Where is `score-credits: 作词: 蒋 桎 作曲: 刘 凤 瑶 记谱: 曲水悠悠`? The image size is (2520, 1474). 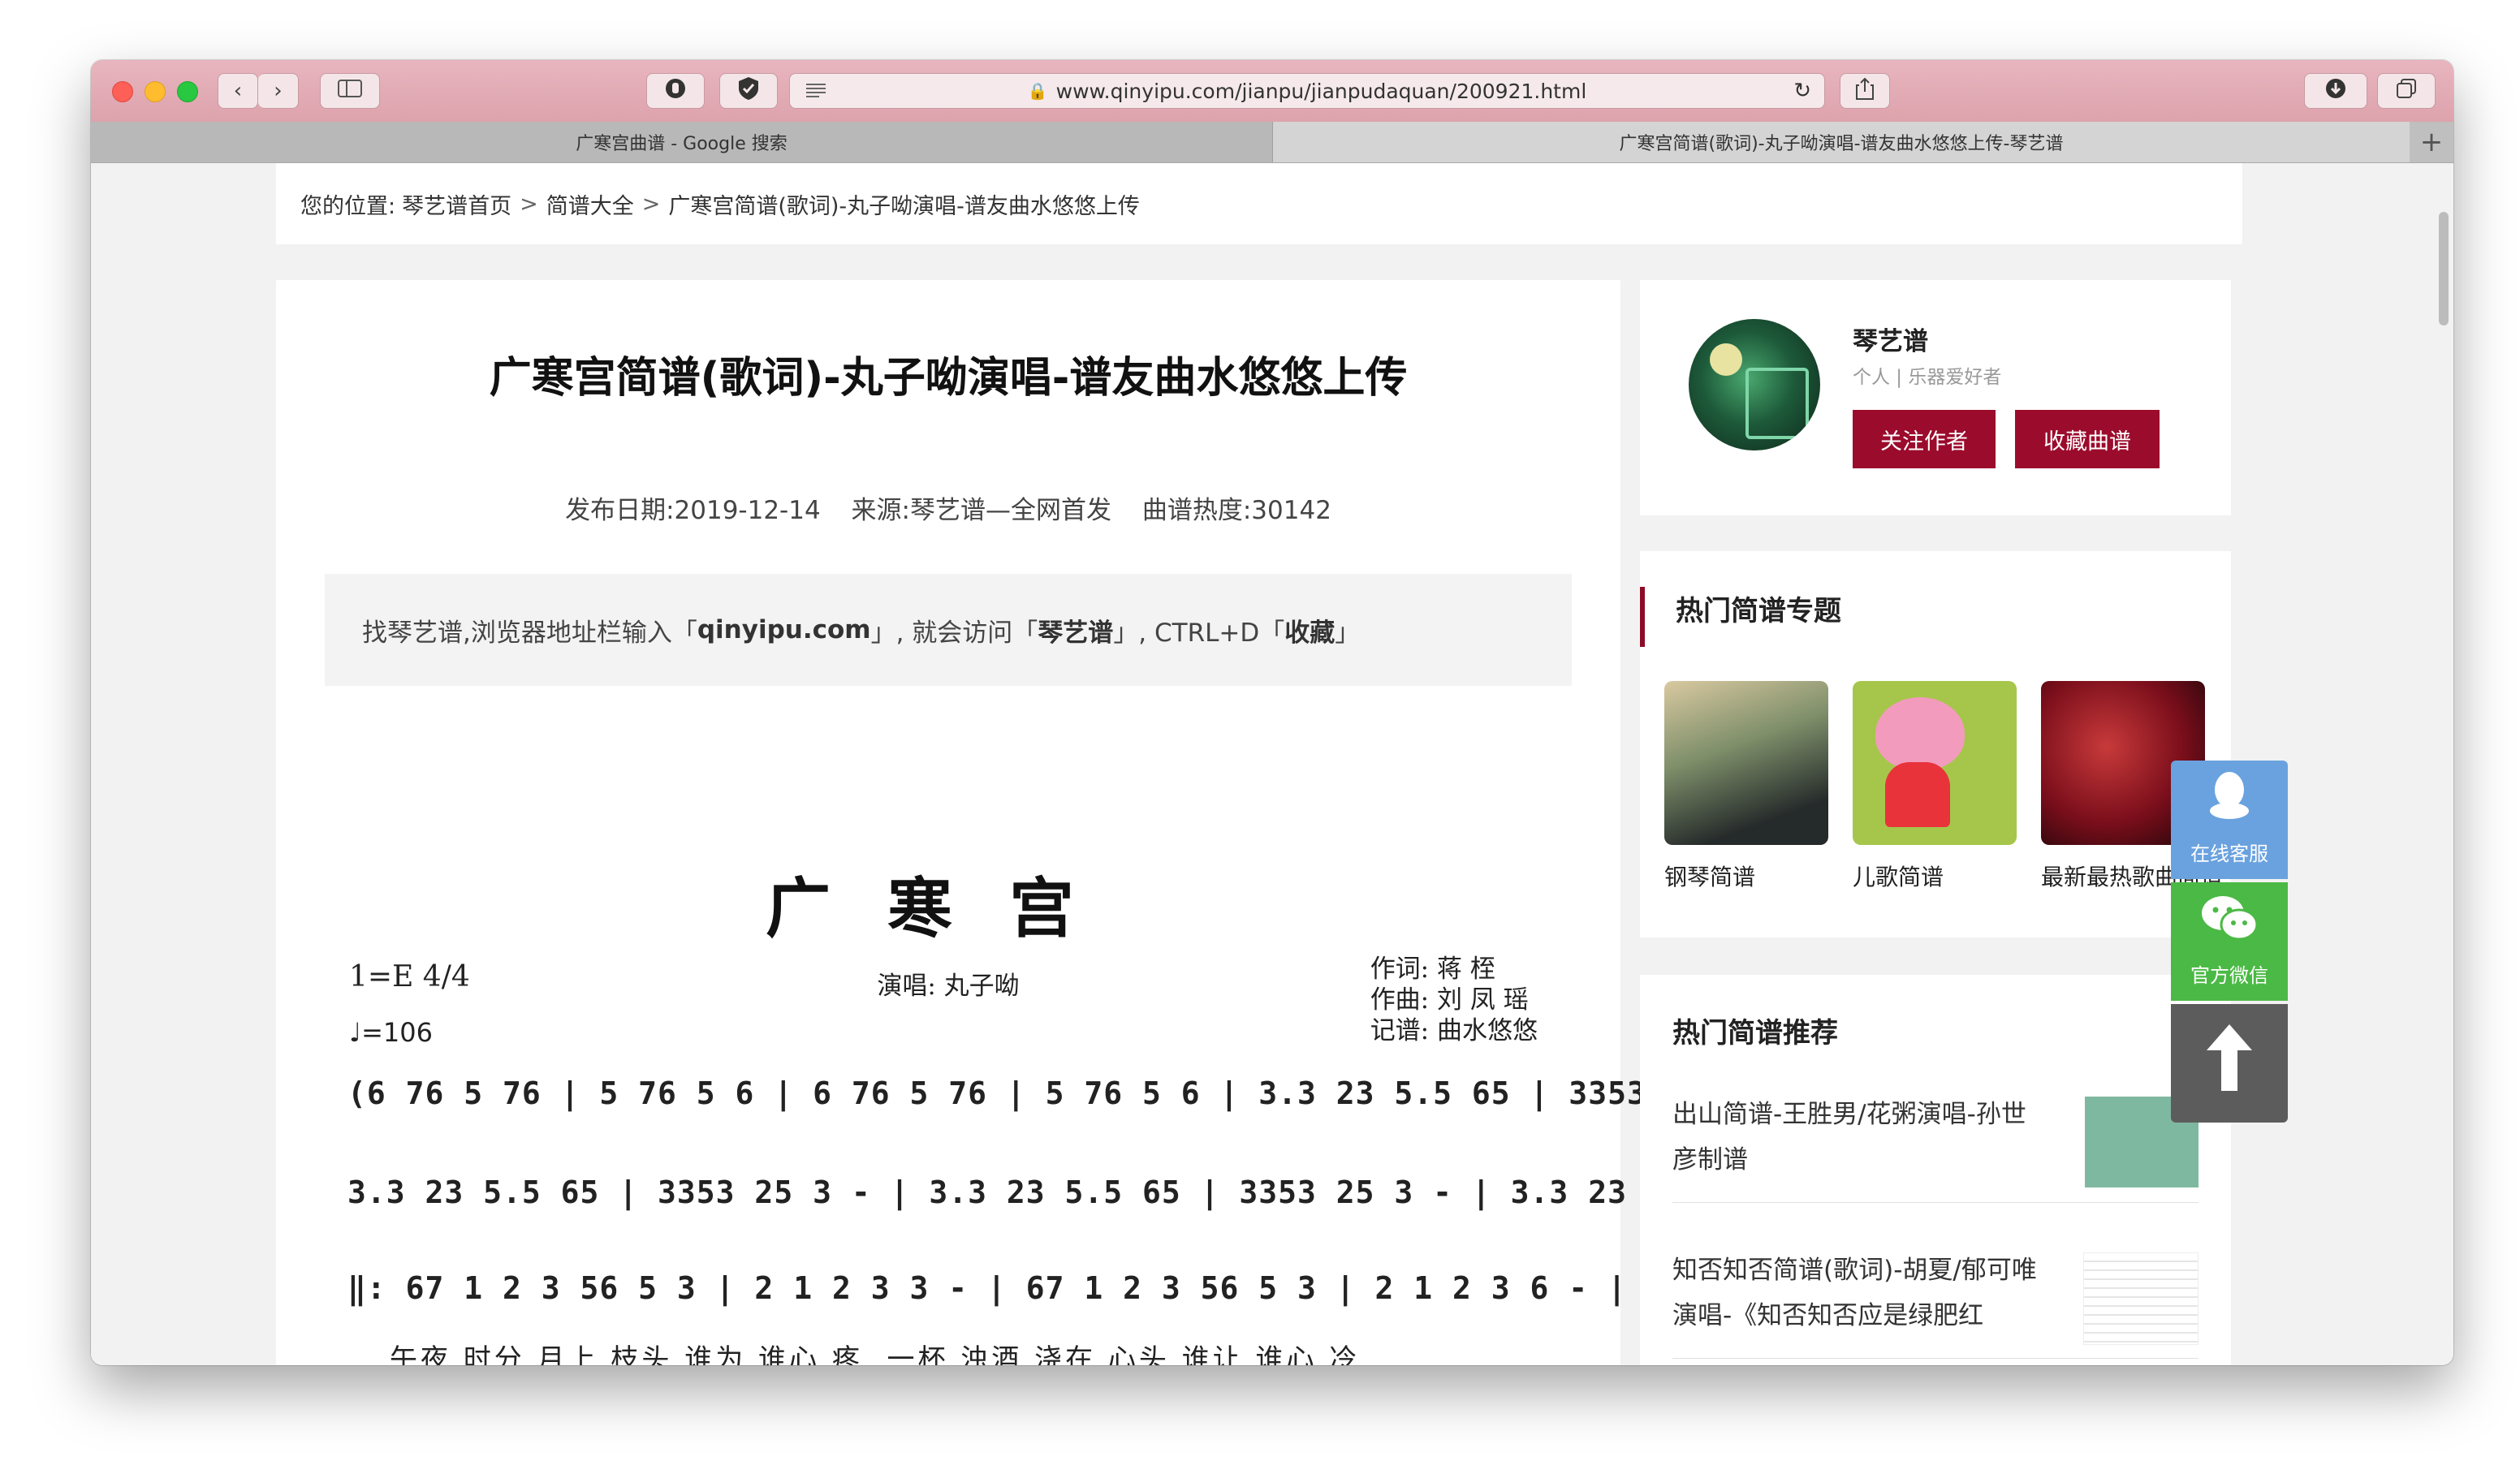 score-credits: 作词: 蒋 桎 作曲: 刘 凤 瑶 记谱: 曲水悠悠 is located at coordinates (1454, 1000).